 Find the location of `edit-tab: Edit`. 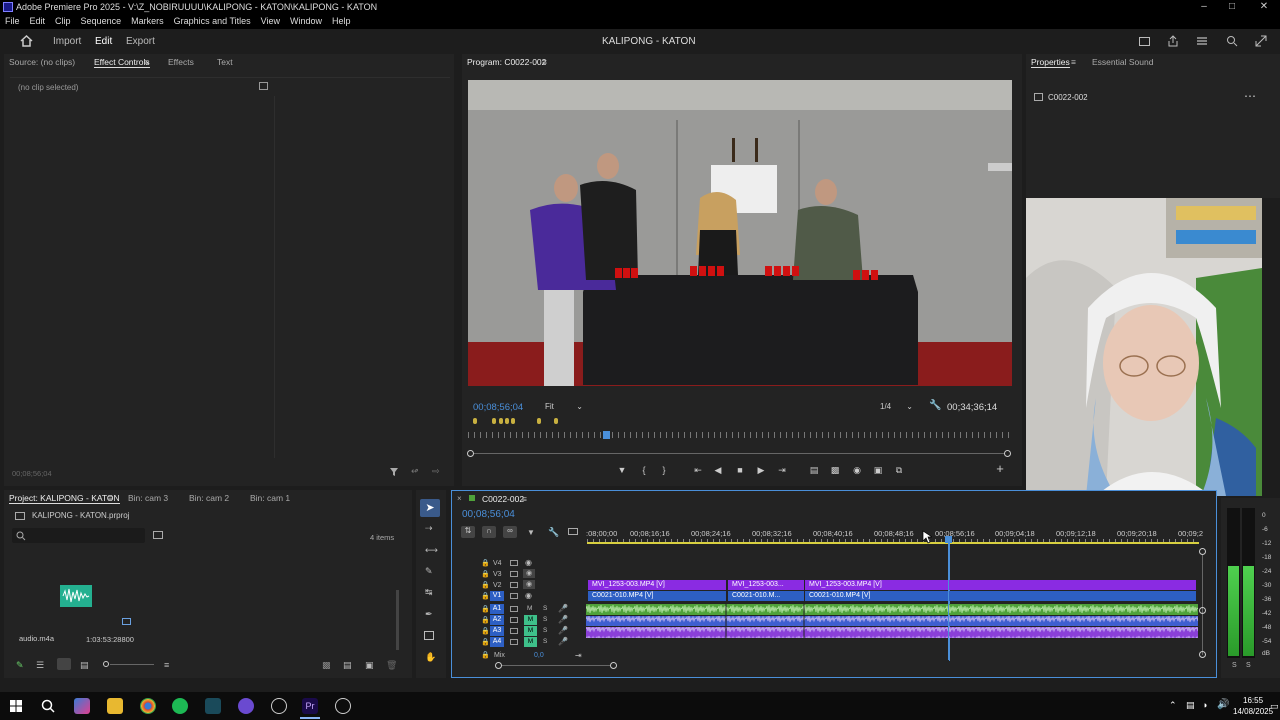

edit-tab: Edit is located at coordinates (103, 41).